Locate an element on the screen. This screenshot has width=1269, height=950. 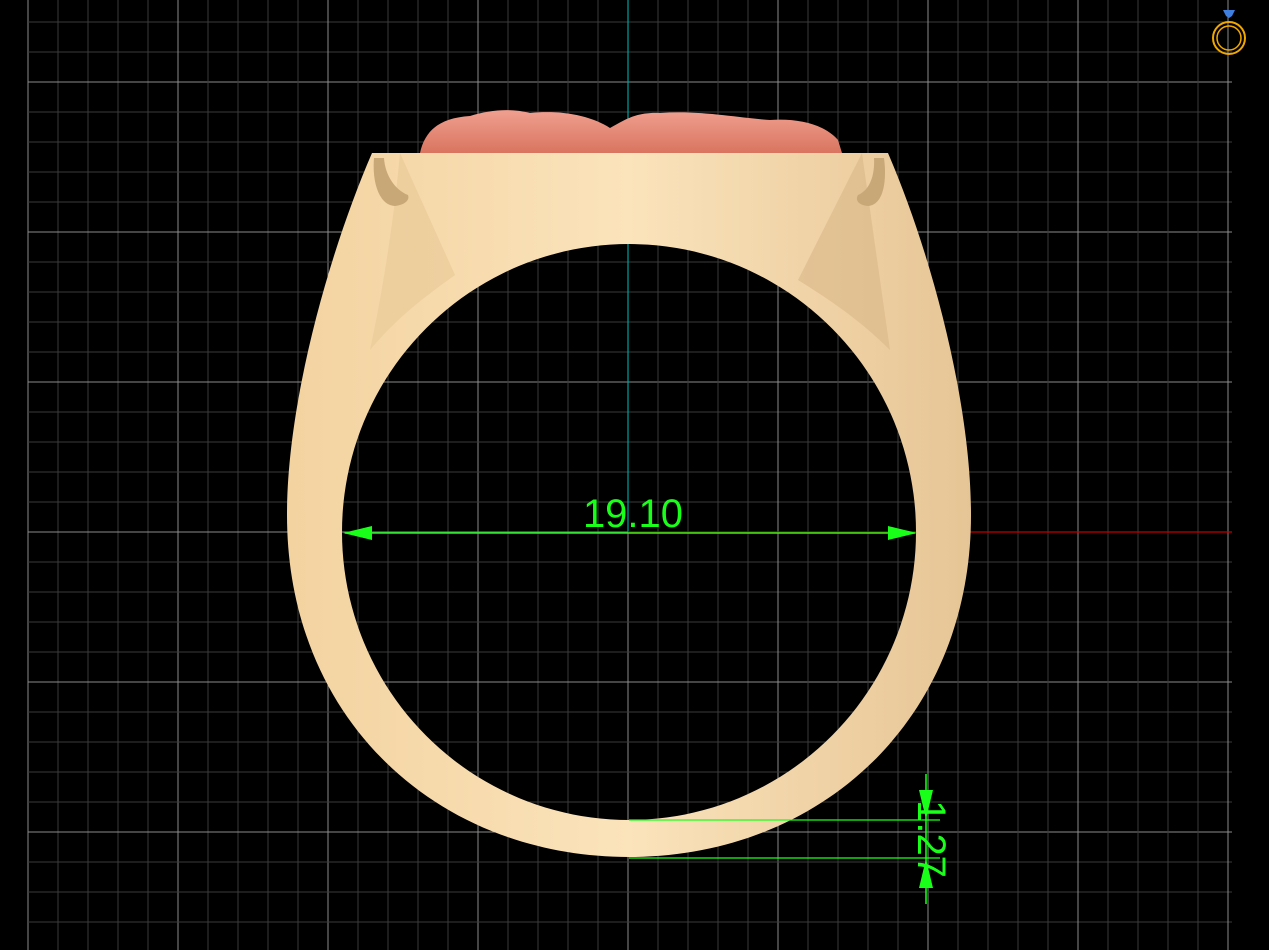
diameter-label: 19.10 is located at coordinates (633, 514).